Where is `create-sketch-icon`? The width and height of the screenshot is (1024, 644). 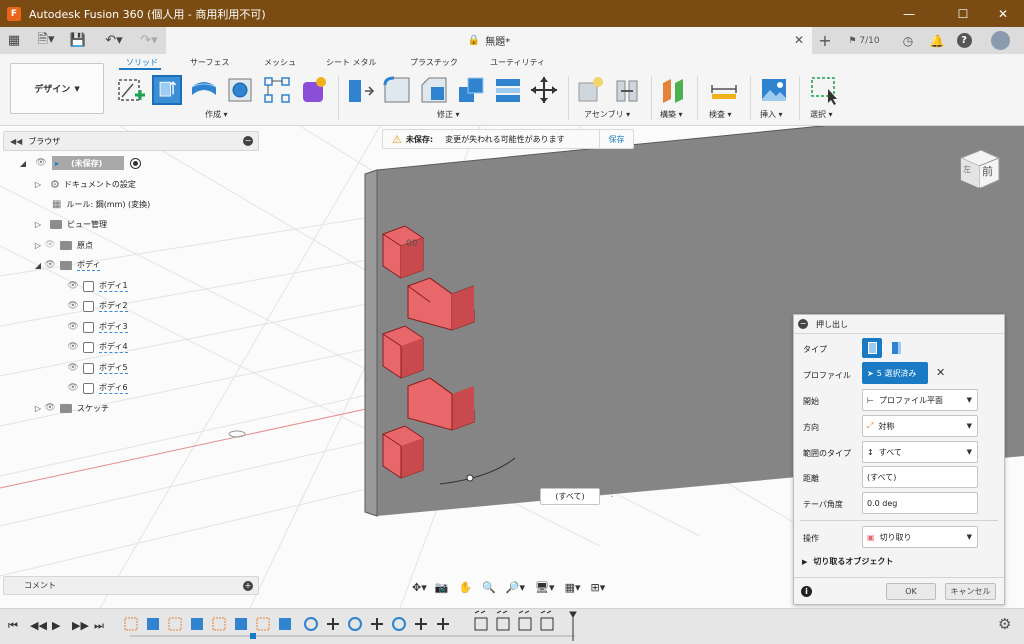 create-sketch-icon is located at coordinates (131, 90).